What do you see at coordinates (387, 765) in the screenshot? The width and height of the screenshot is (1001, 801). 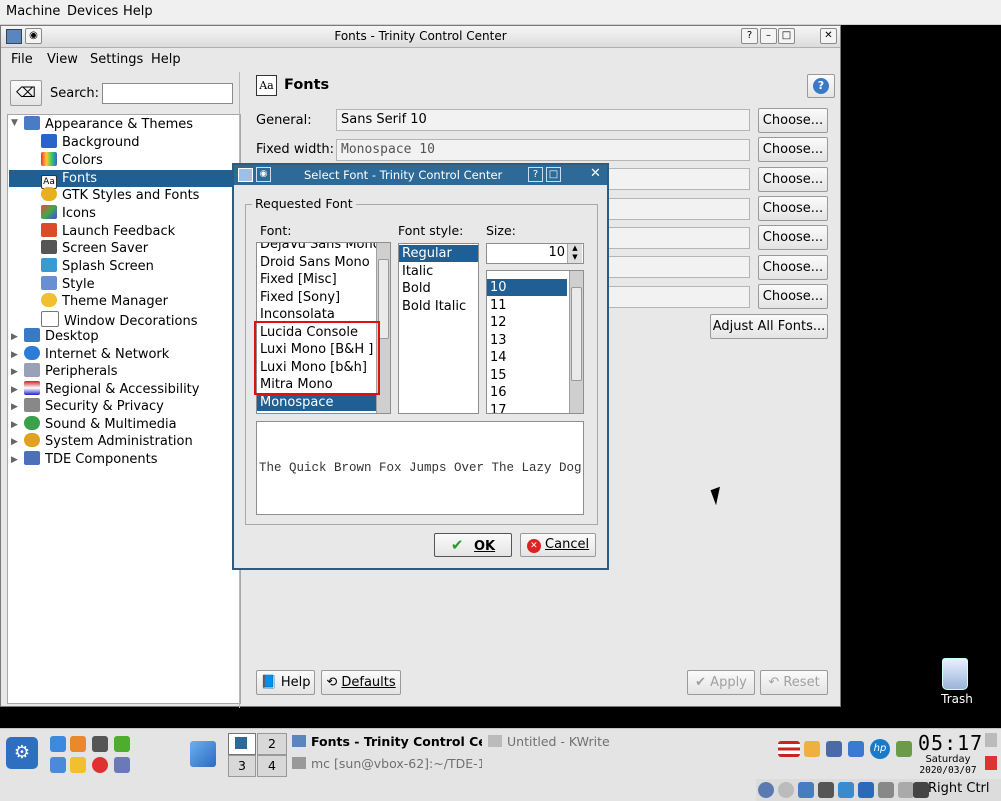 I see `task-terminal: mc [sun@vbox-62]:~/TDE-14` at bounding box center [387, 765].